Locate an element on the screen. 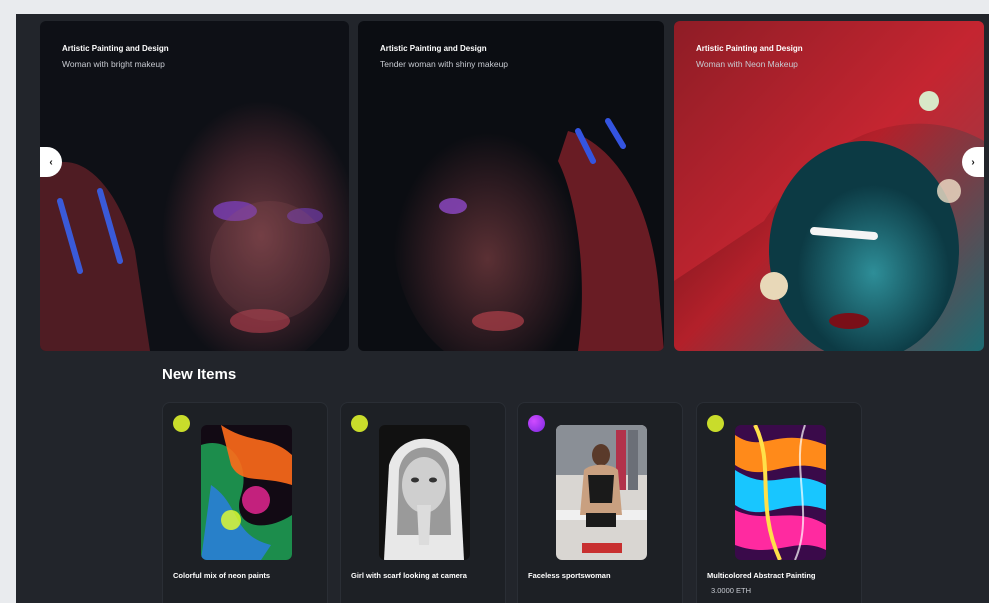 This screenshot has width=989, height=603. item-card: Faceless sportswoman is located at coordinates (600, 502).